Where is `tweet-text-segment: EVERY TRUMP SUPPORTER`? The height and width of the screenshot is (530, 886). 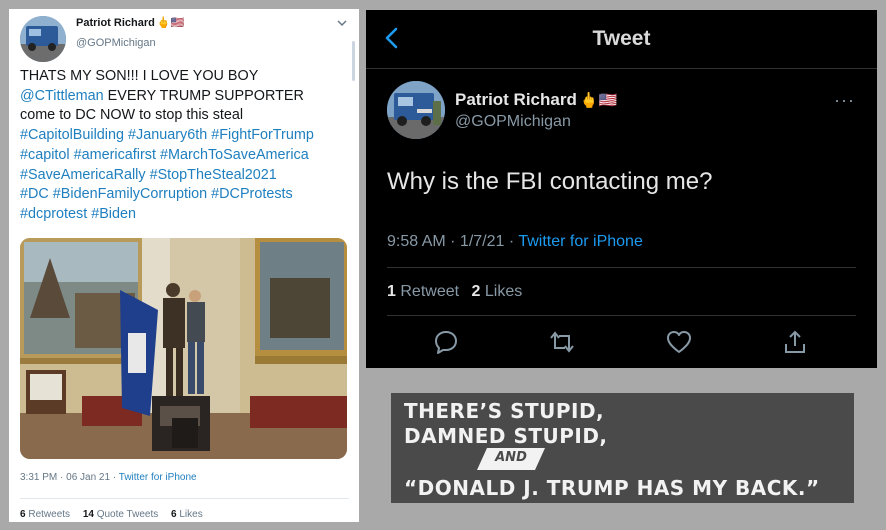 tweet-text-segment: EVERY TRUMP SUPPORTER is located at coordinates (203, 95).